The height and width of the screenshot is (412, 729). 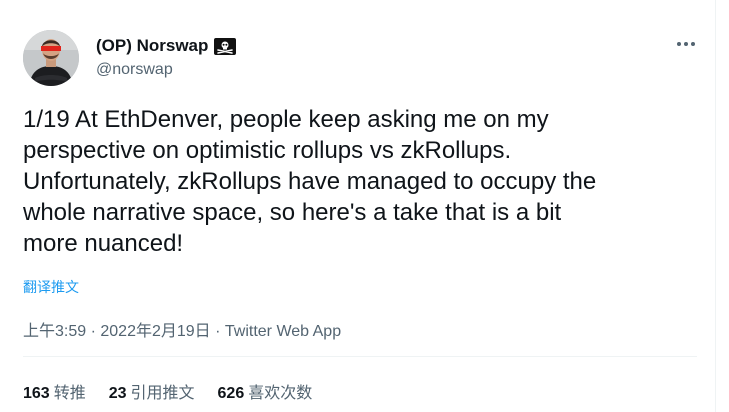 I want to click on tweet-time: 上午3:59, so click(x=55, y=331).